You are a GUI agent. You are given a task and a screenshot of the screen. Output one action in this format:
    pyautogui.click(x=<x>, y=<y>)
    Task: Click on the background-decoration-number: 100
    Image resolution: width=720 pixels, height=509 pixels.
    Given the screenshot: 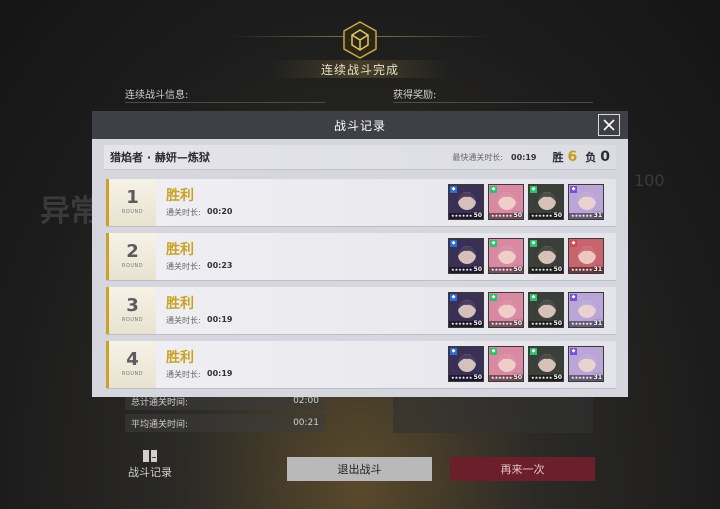 What is the action you would take?
    pyautogui.click(x=663, y=255)
    